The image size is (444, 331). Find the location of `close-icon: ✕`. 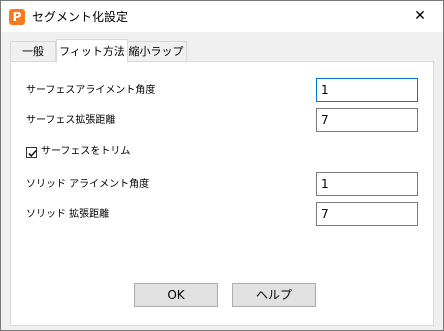

close-icon: ✕ is located at coordinates (420, 16).